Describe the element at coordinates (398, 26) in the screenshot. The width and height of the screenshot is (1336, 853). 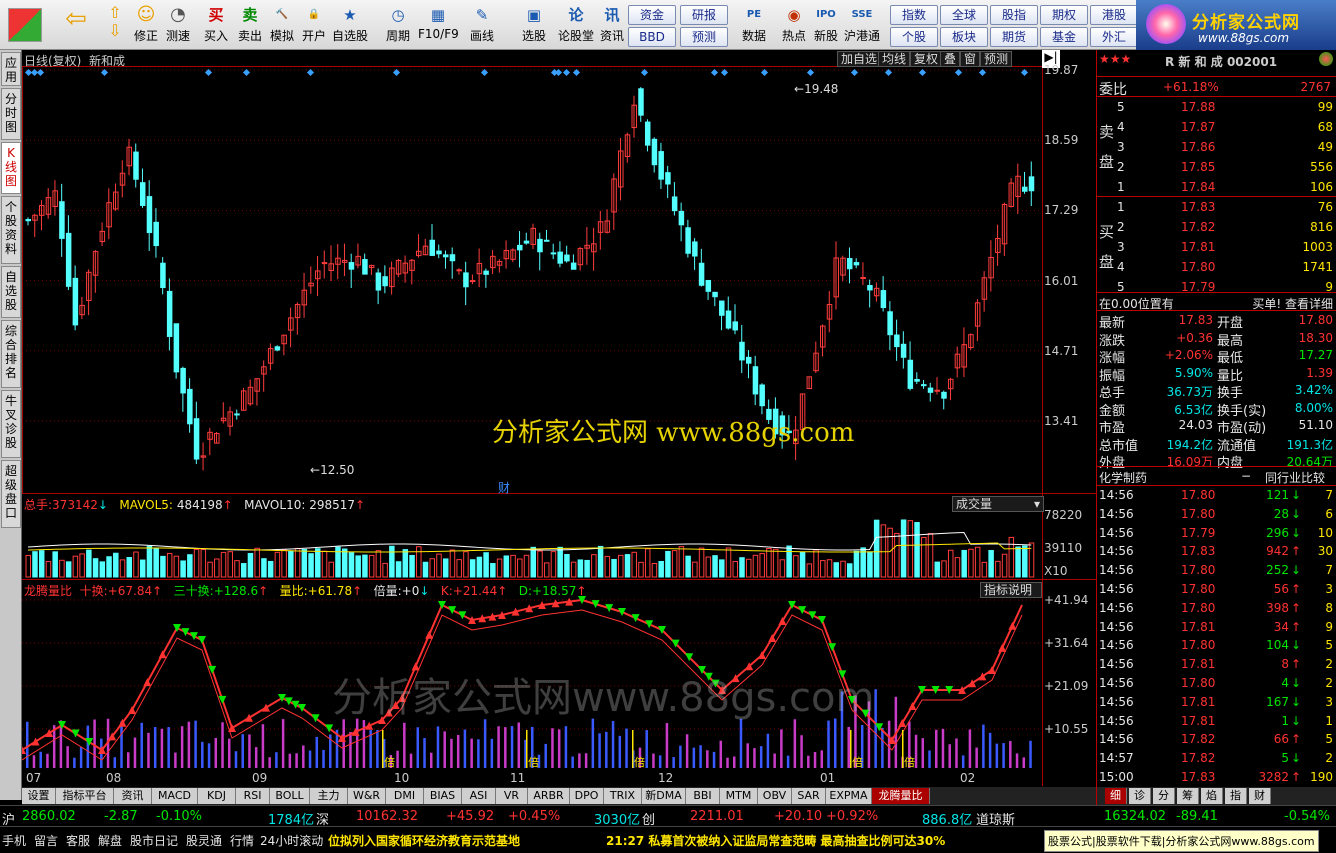
I see `period-button: ◷ 周期` at that location.